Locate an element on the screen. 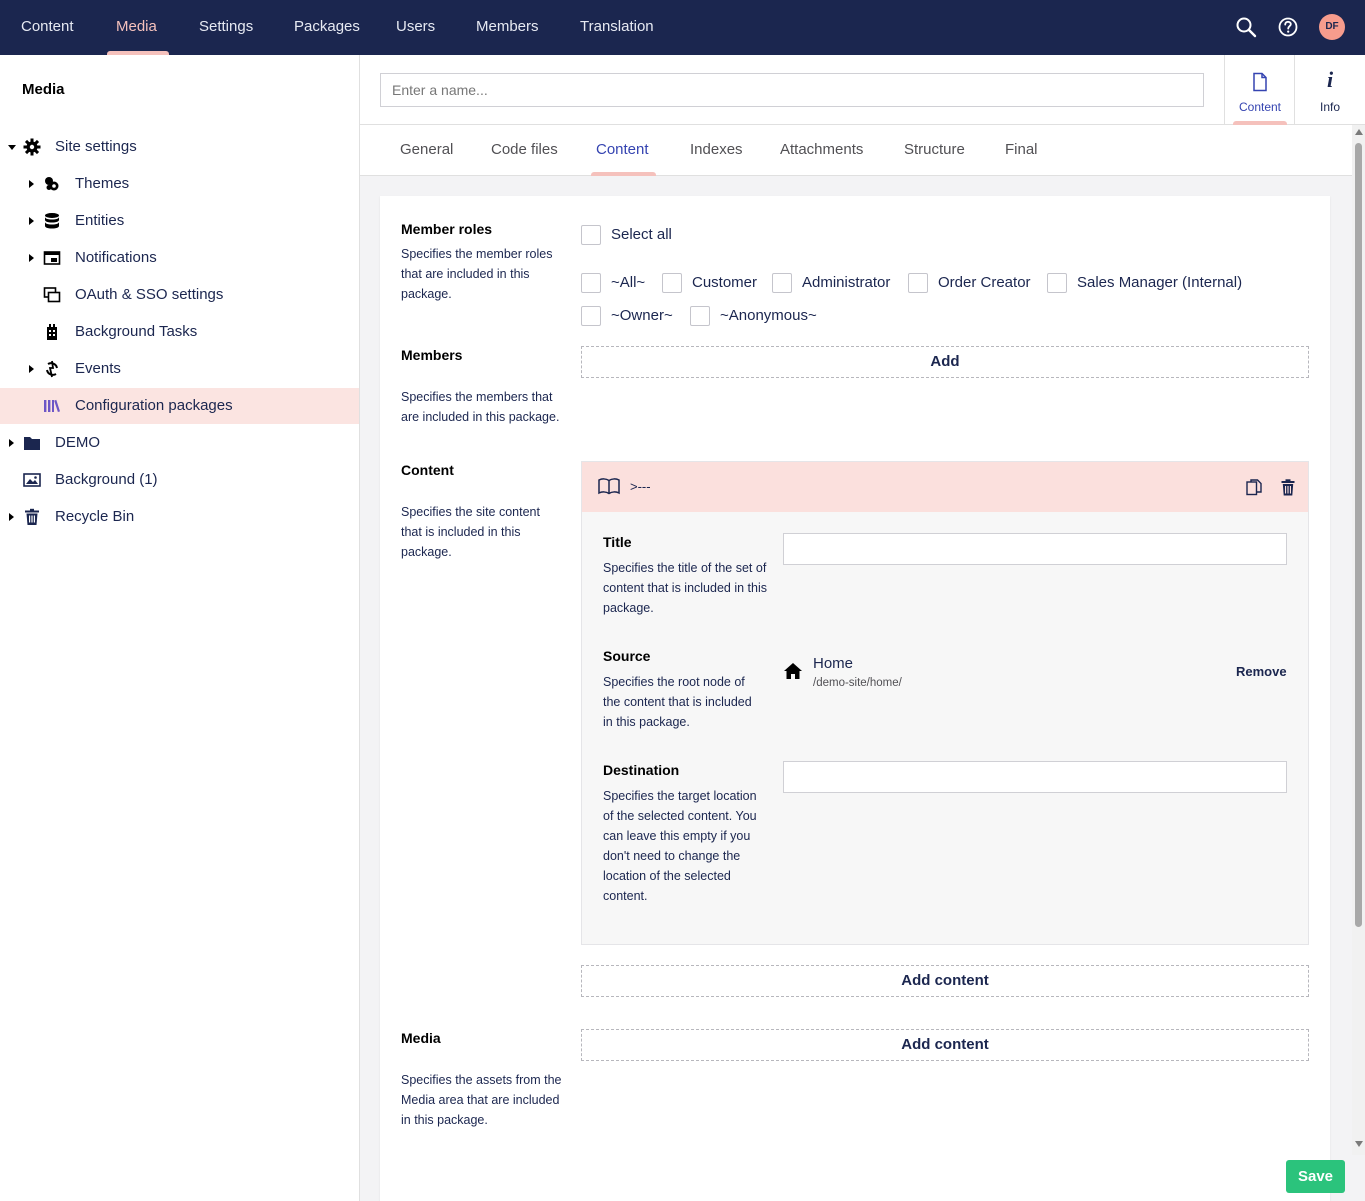 The image size is (1365, 1201). editor-header: Content i Info is located at coordinates (862, 90).